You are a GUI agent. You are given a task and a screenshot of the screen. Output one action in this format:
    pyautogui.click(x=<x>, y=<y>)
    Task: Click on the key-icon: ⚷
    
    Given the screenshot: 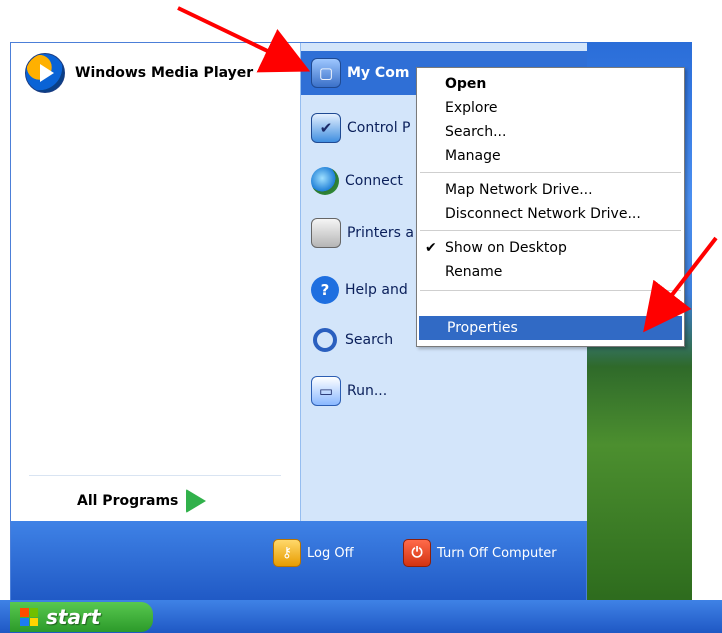 What is the action you would take?
    pyautogui.click(x=287, y=553)
    